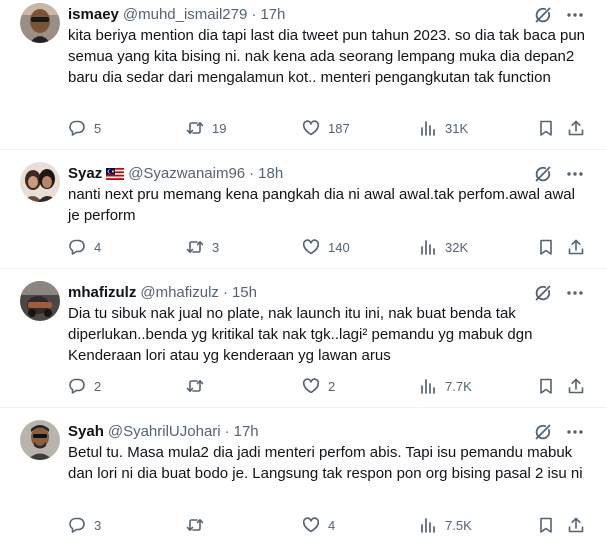  What do you see at coordinates (332, 525) in the screenshot?
I see `like-count: 4` at bounding box center [332, 525].